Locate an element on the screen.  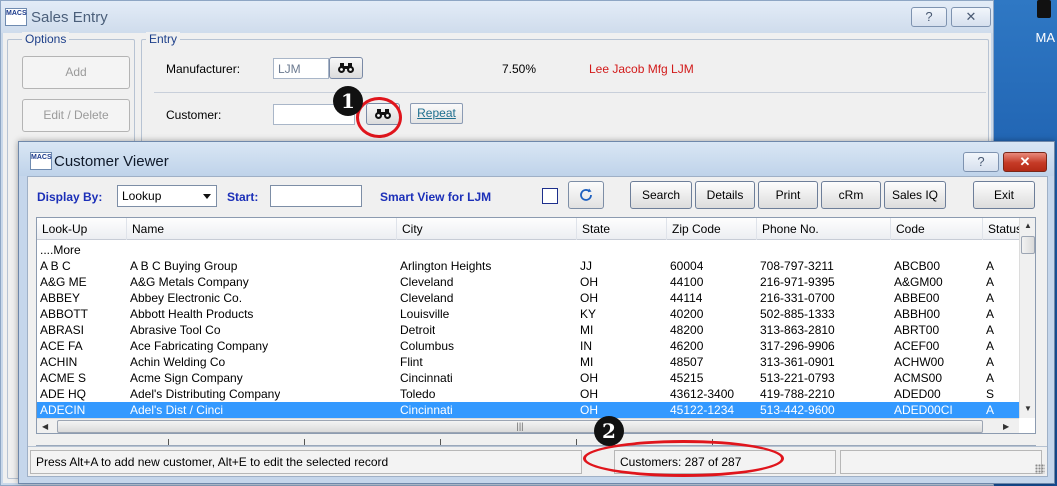
binoculars-icon is located at coordinates (346, 68).